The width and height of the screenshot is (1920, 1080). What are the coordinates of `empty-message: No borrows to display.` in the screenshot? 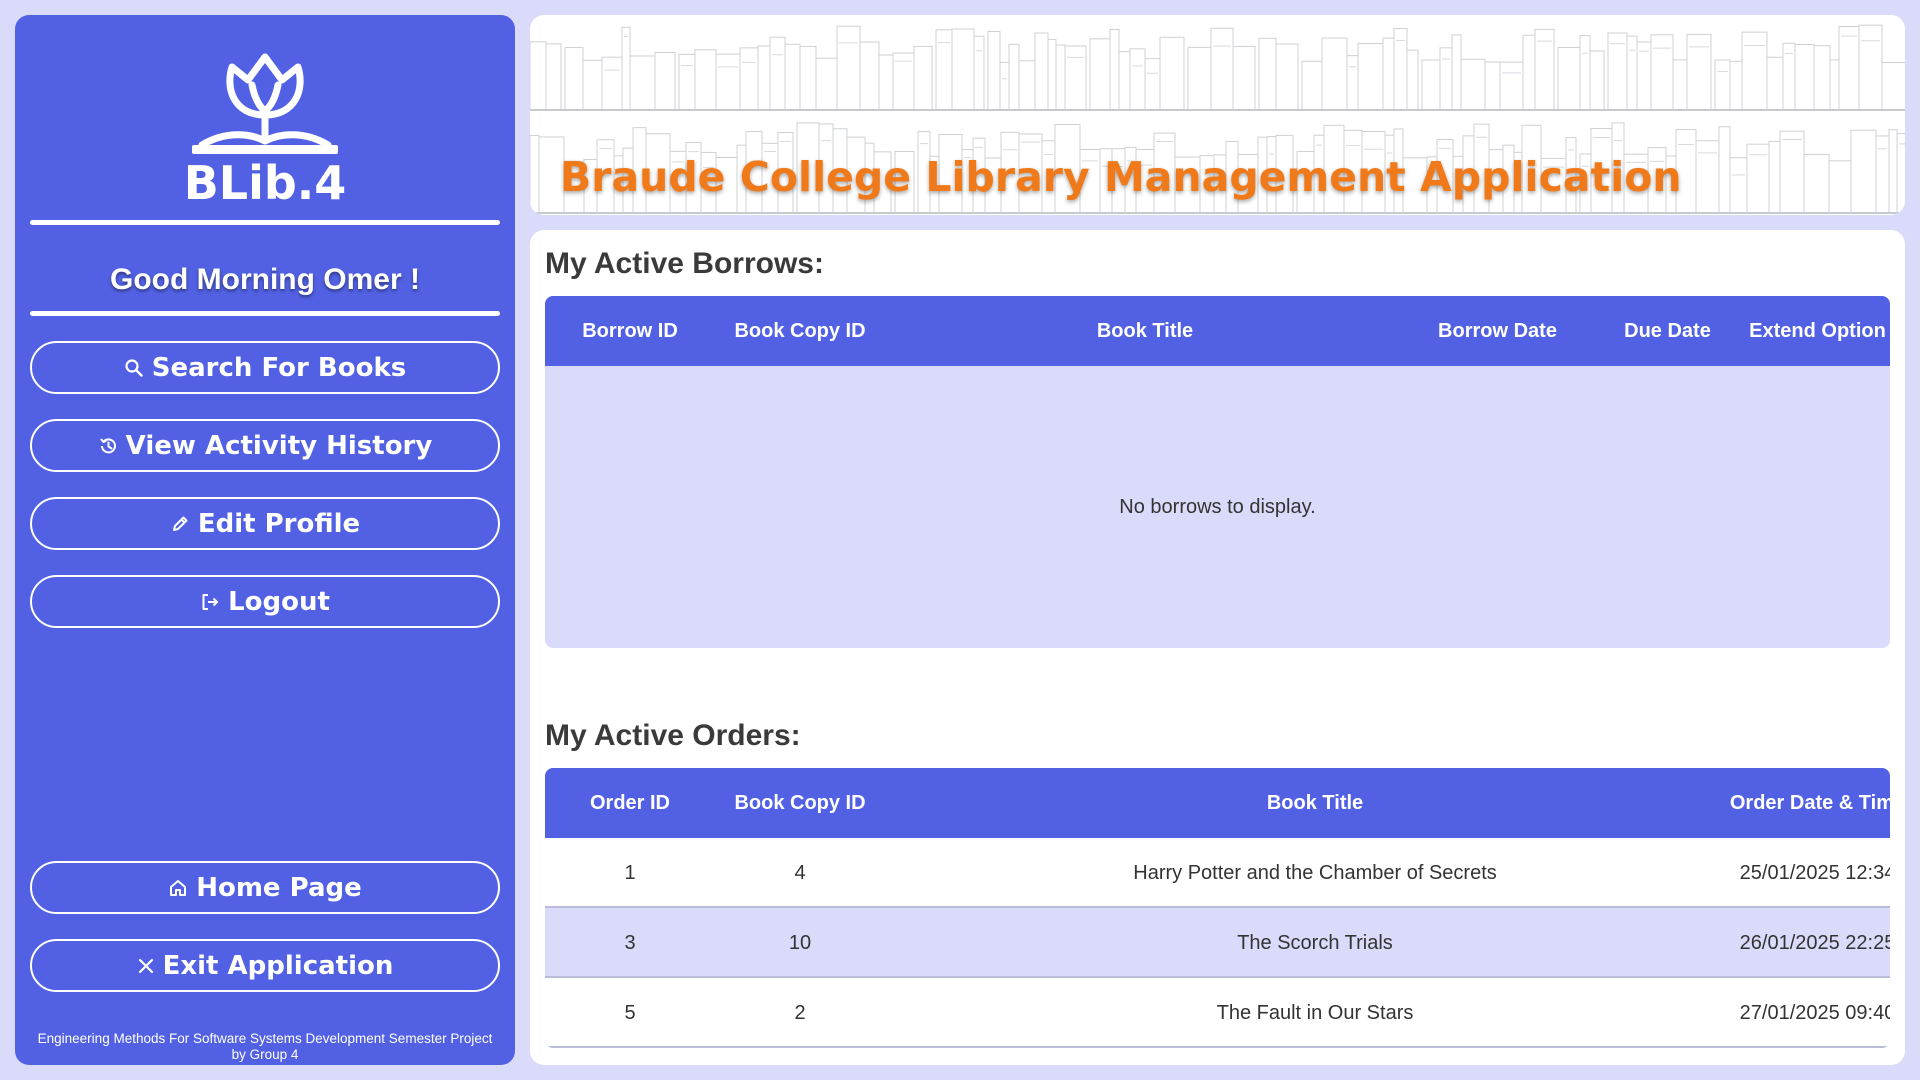 It's located at (1217, 506).